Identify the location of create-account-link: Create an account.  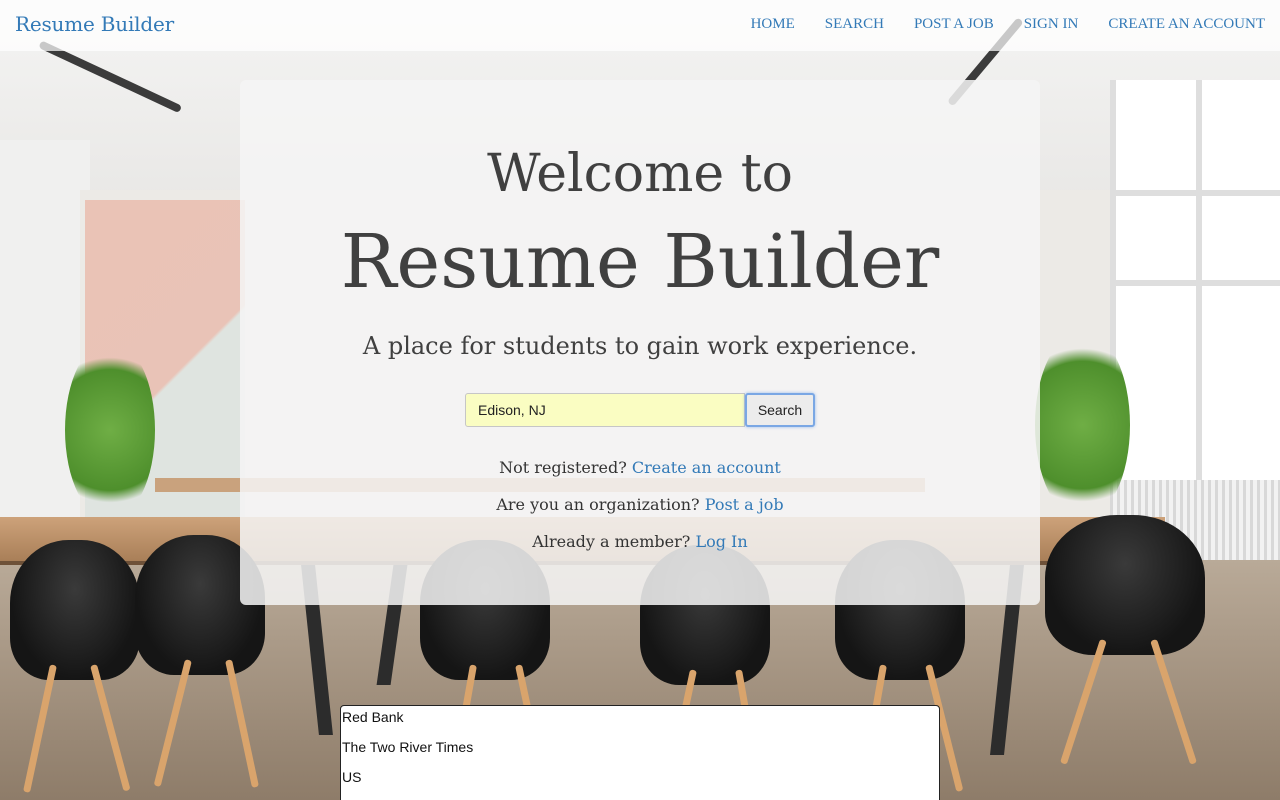
(706, 467).